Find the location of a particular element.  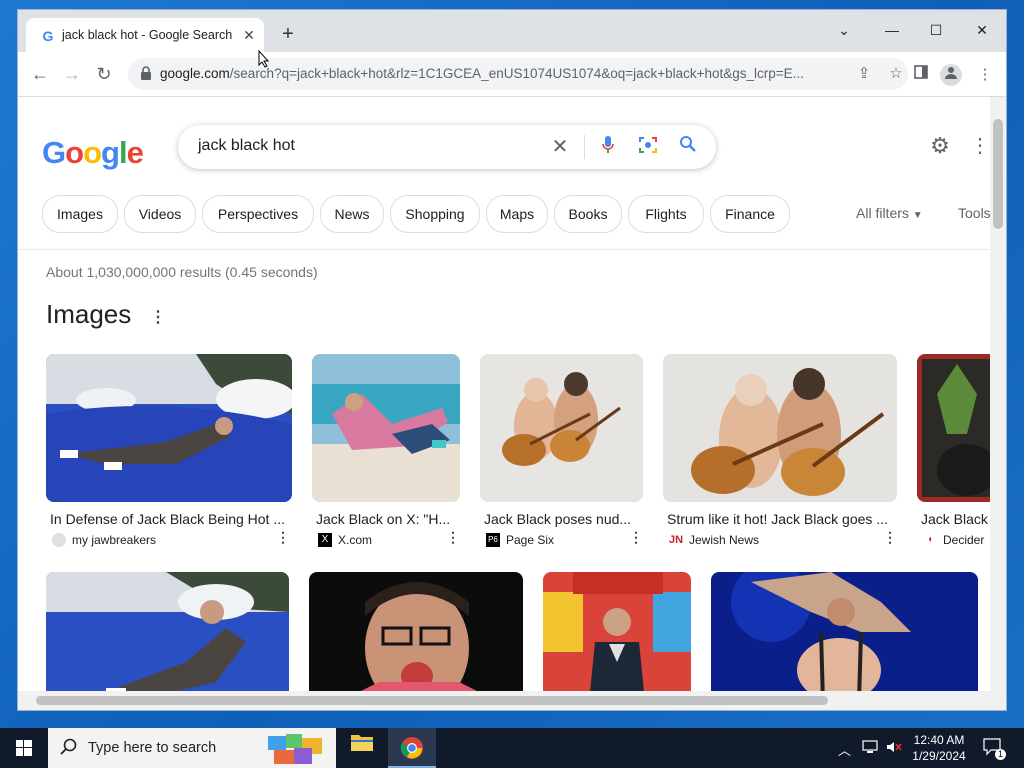

vertical-scrollbar is located at coordinates (998, 394).